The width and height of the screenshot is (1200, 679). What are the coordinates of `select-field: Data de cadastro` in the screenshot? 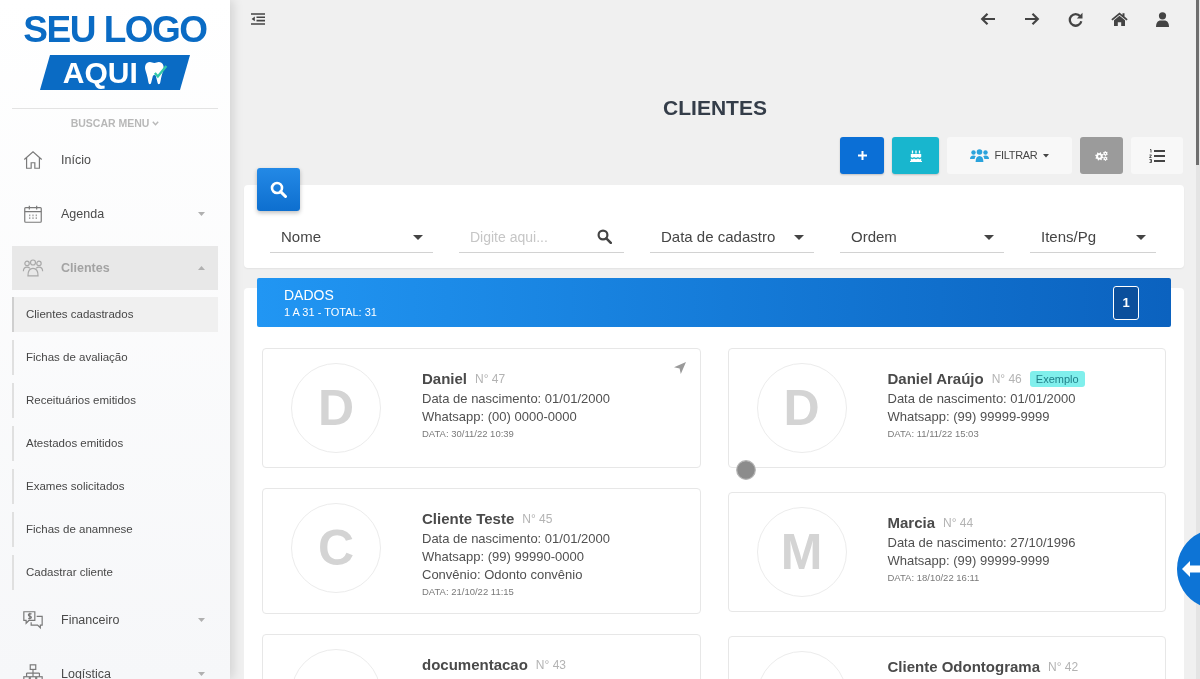 It's located at (732, 237).